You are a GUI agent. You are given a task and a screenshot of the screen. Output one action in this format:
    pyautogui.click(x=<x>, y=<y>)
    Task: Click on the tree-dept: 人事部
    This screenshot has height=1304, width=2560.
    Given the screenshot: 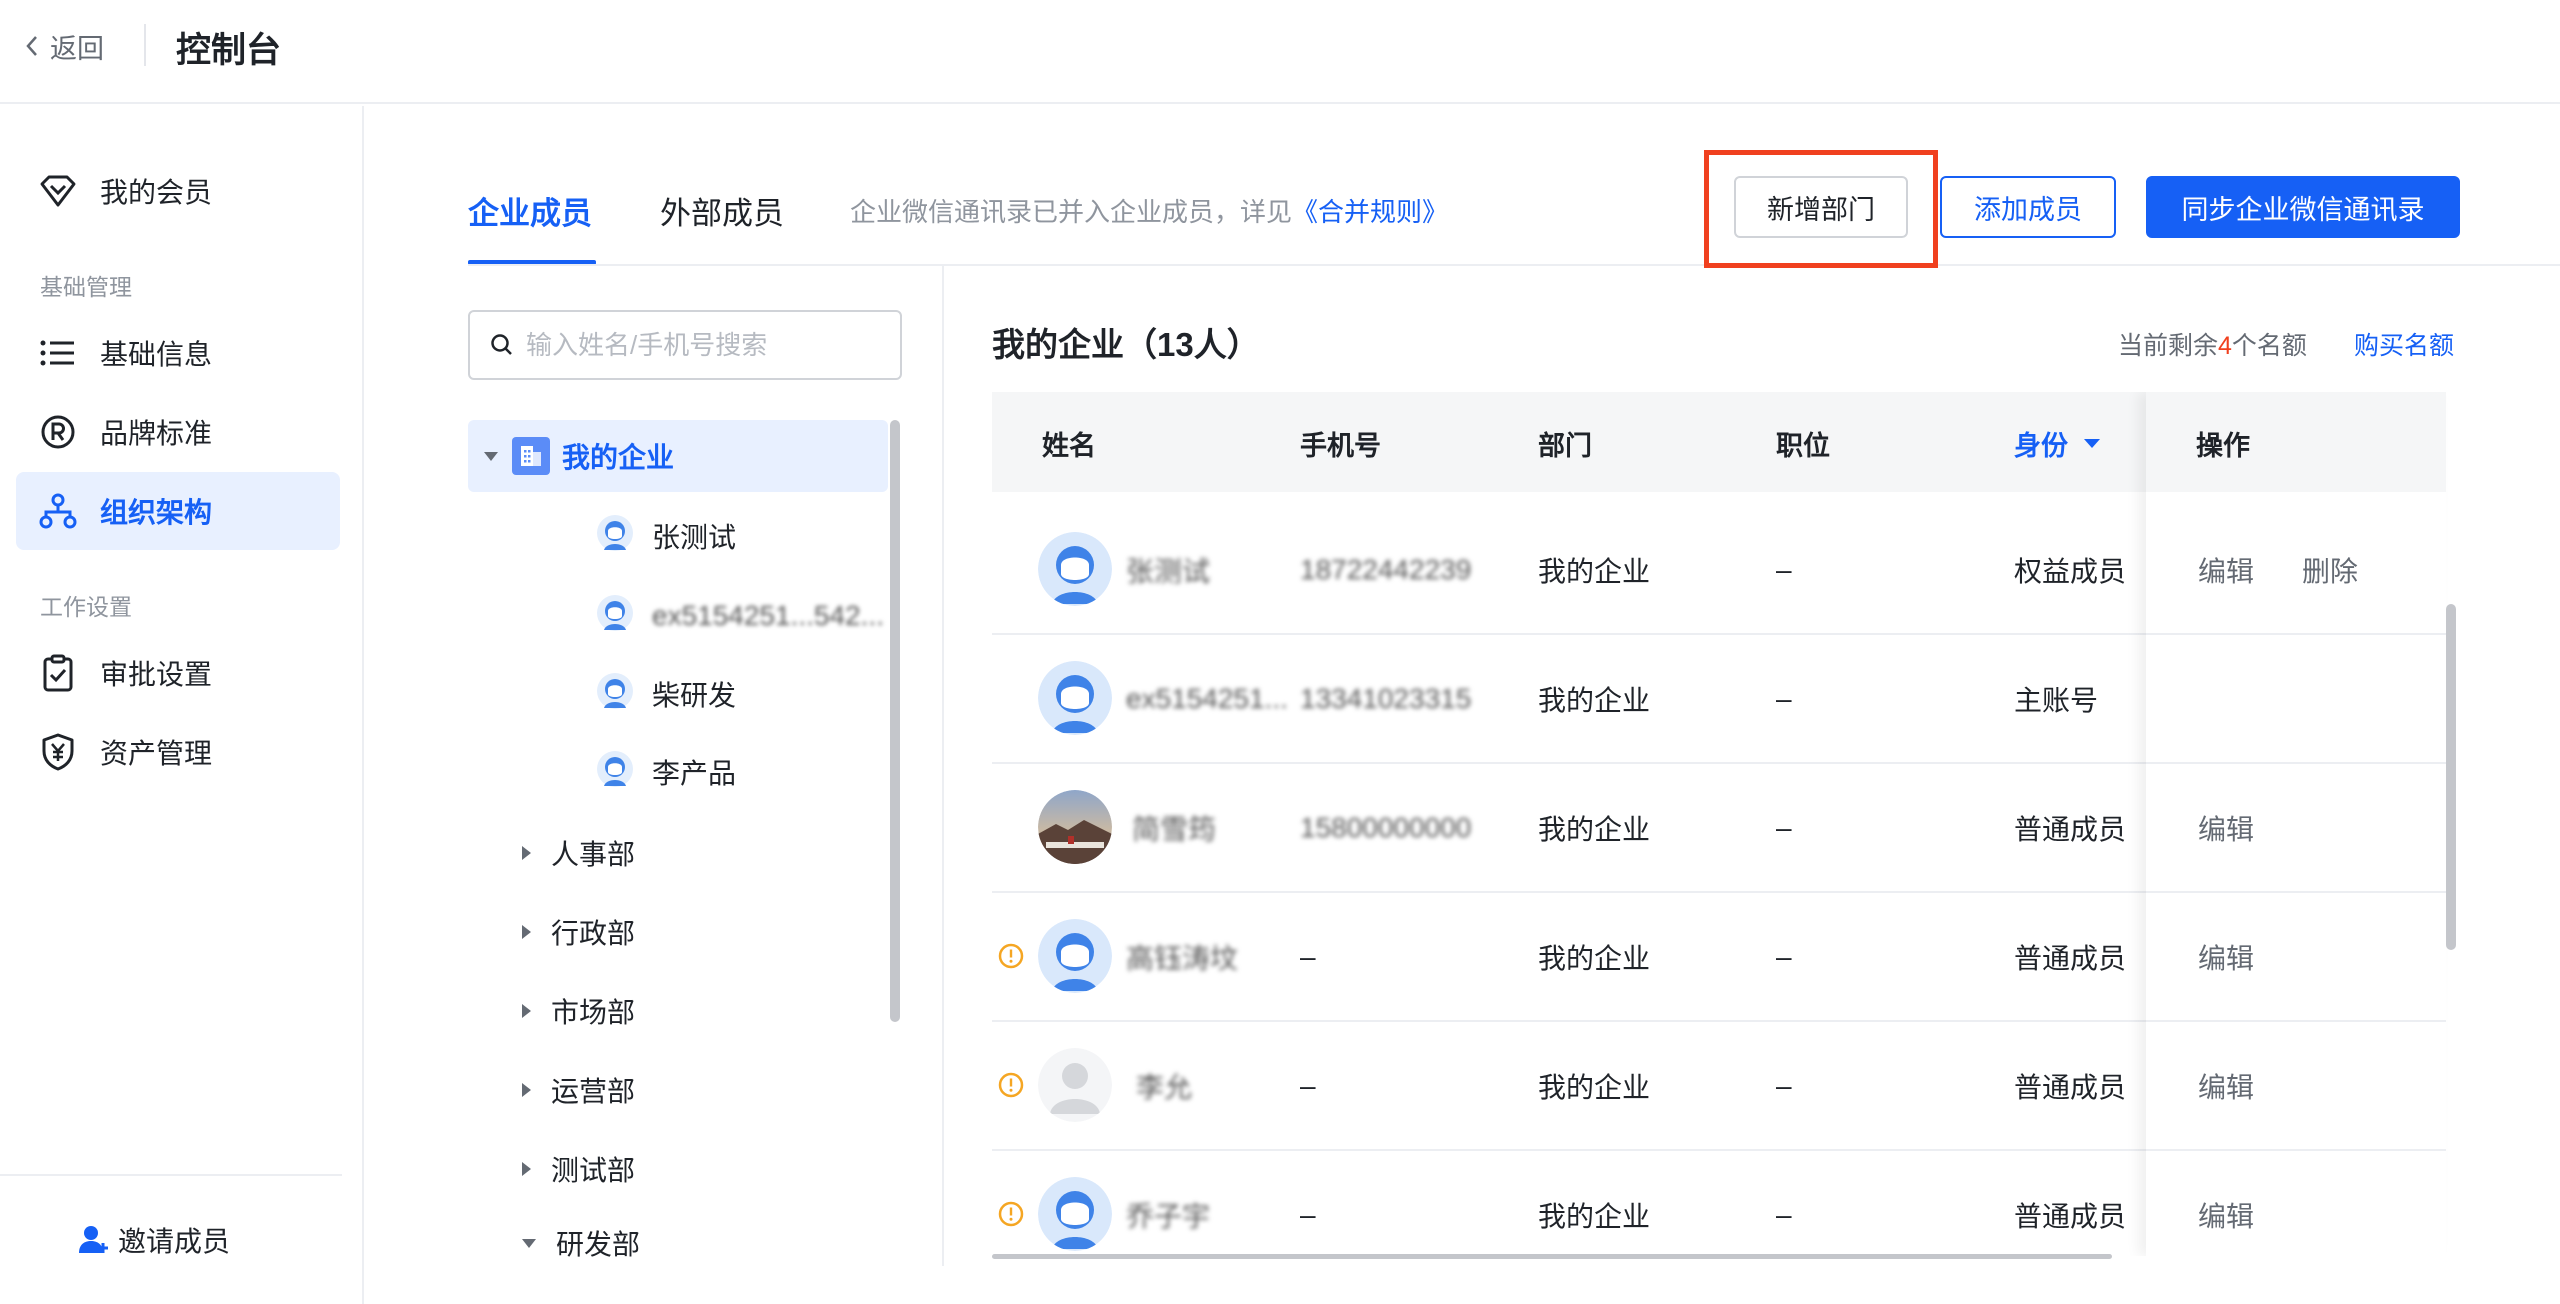 What is the action you would take?
    pyautogui.click(x=578, y=853)
    